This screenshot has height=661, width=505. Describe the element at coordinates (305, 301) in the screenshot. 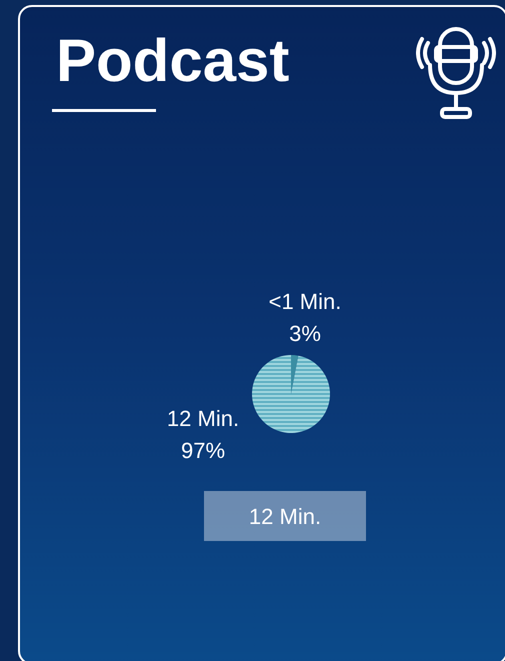

I see `category-label: <1 Min.` at that location.